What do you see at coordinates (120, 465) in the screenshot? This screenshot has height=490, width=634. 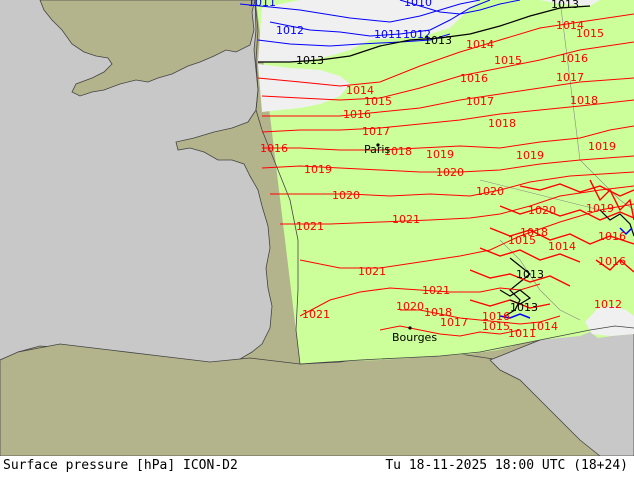 I see `map-title: Surface pressure [hPa] ICON-D2` at bounding box center [120, 465].